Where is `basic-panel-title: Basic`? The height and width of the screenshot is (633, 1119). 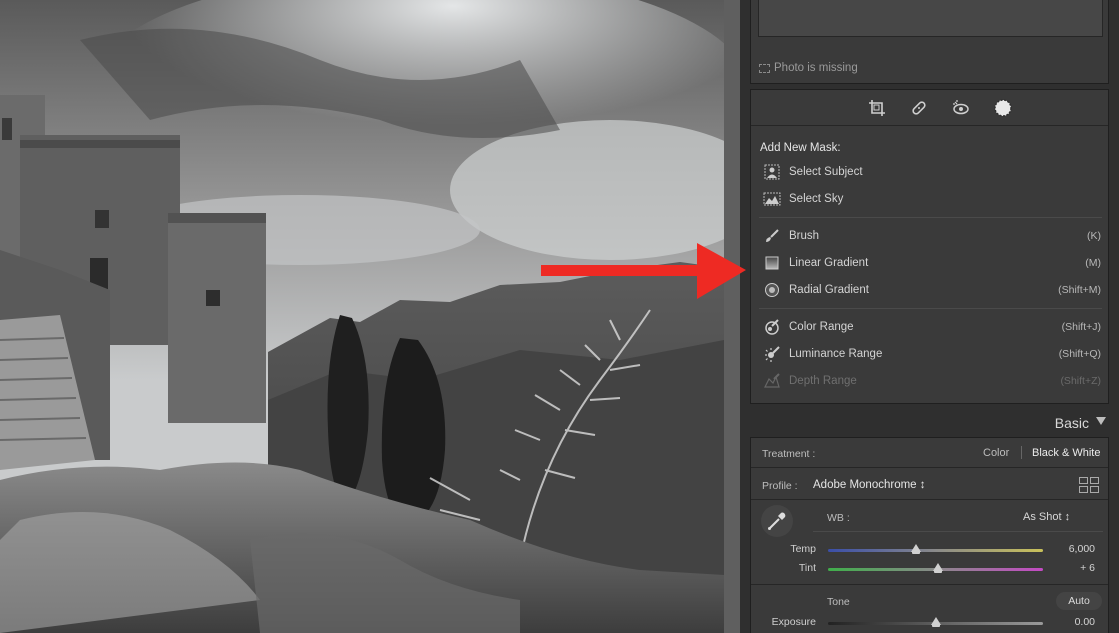 basic-panel-title: Basic is located at coordinates (1071, 423).